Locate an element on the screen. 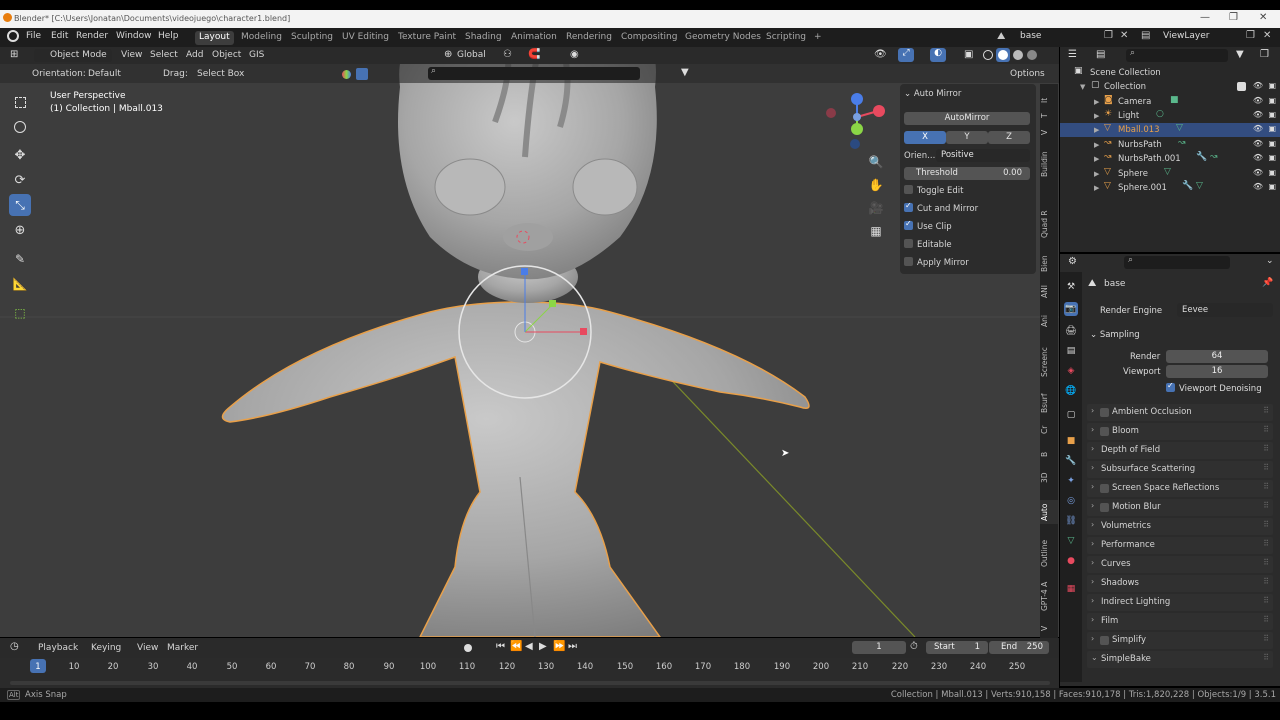 The height and width of the screenshot is (720, 1280). view-layer-tab-icon: ▤ is located at coordinates (1071, 351).